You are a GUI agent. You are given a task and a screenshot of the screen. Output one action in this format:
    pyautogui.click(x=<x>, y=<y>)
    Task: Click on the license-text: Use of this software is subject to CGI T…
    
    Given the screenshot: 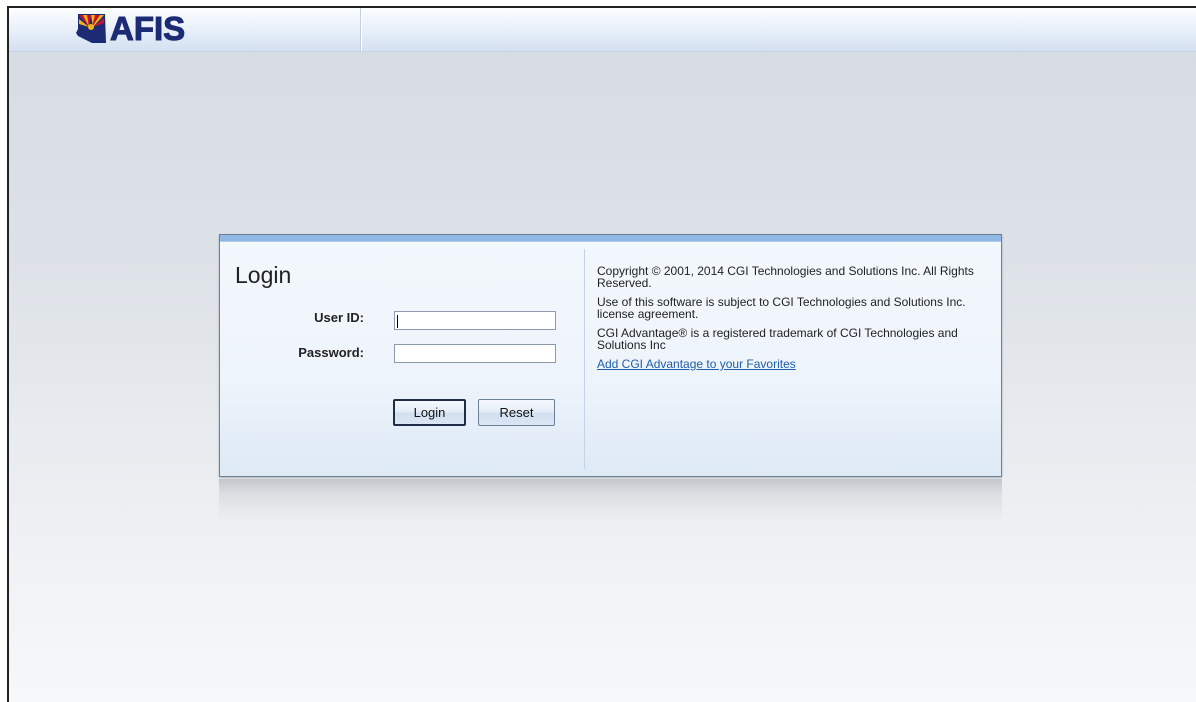 What is the action you would take?
    pyautogui.click(x=781, y=308)
    